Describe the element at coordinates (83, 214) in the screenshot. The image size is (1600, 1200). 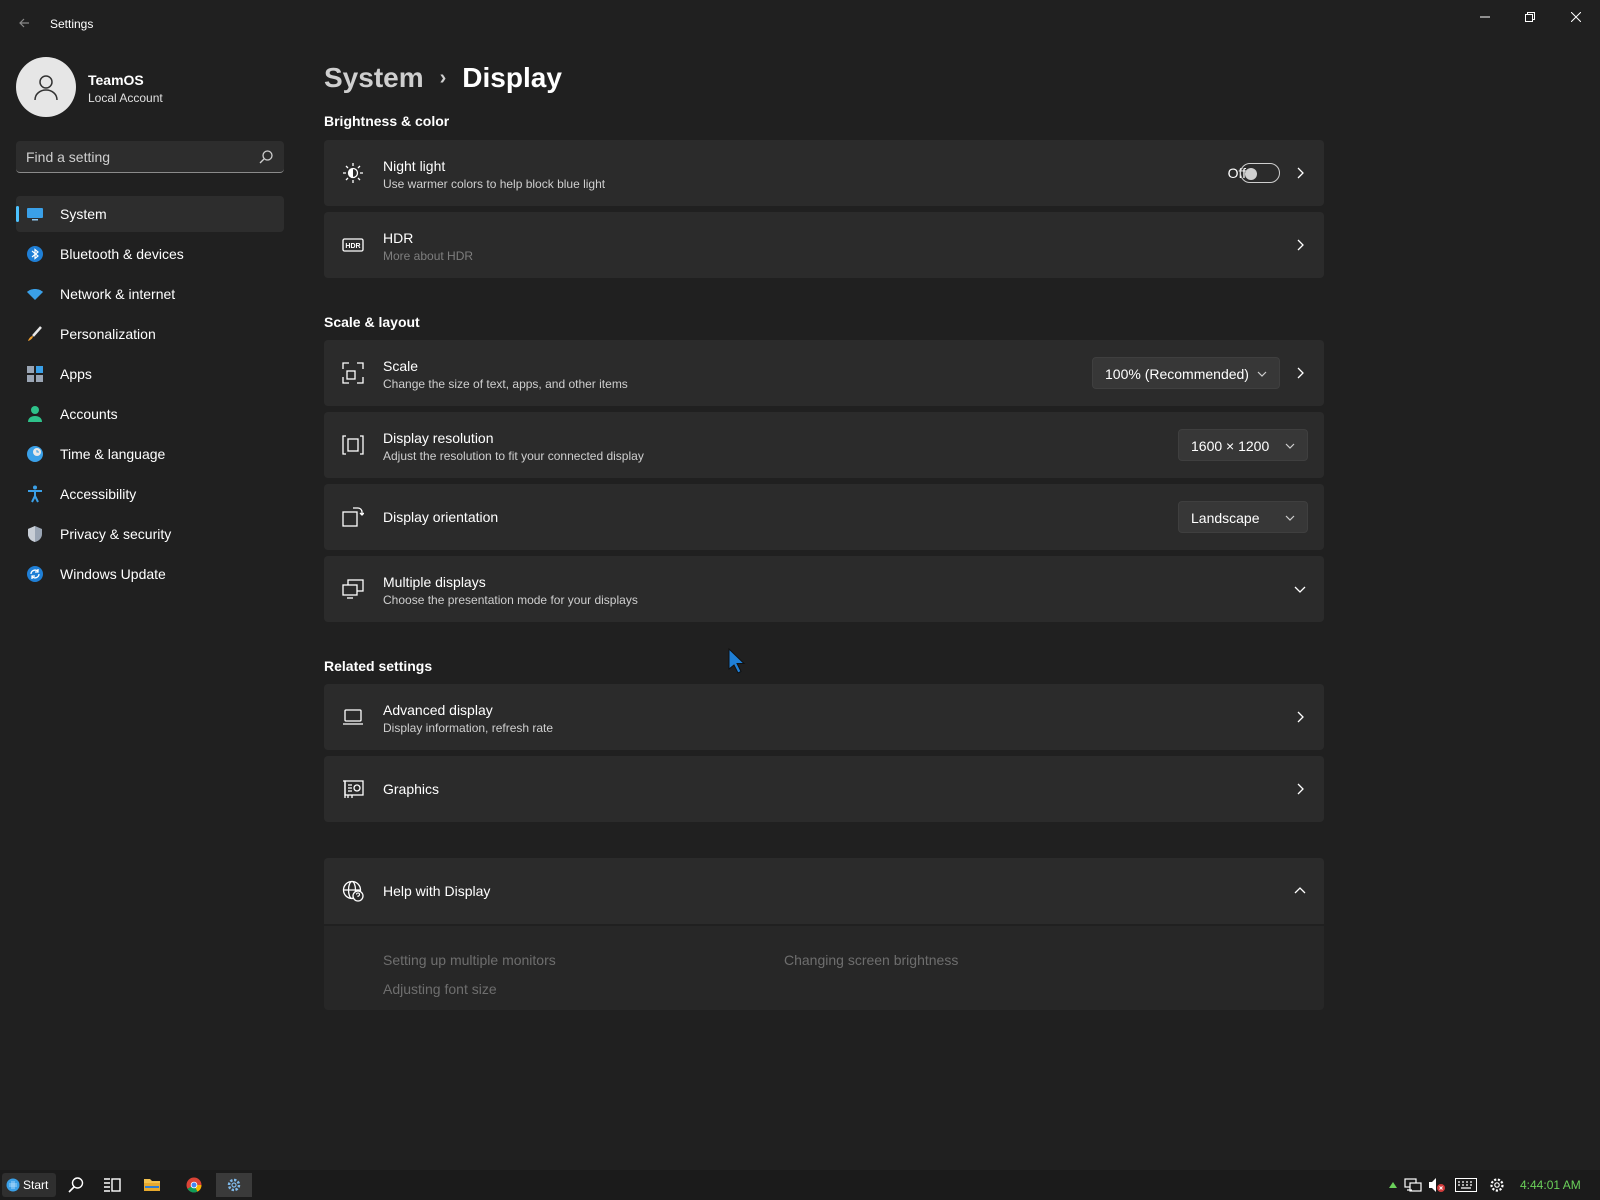
I see `sidebar-item-label: System` at that location.